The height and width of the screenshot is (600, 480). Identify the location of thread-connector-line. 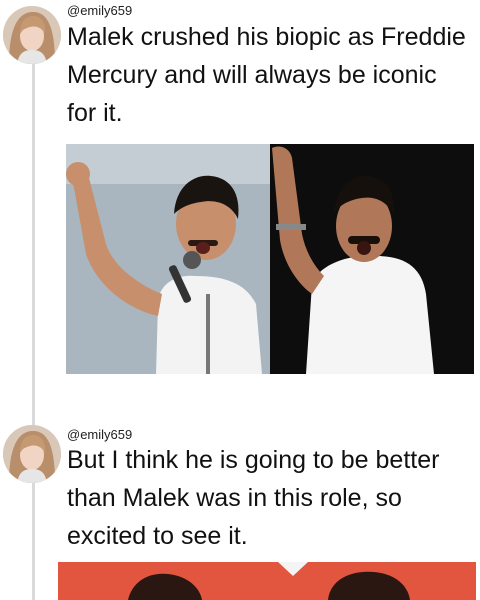
(33, 331).